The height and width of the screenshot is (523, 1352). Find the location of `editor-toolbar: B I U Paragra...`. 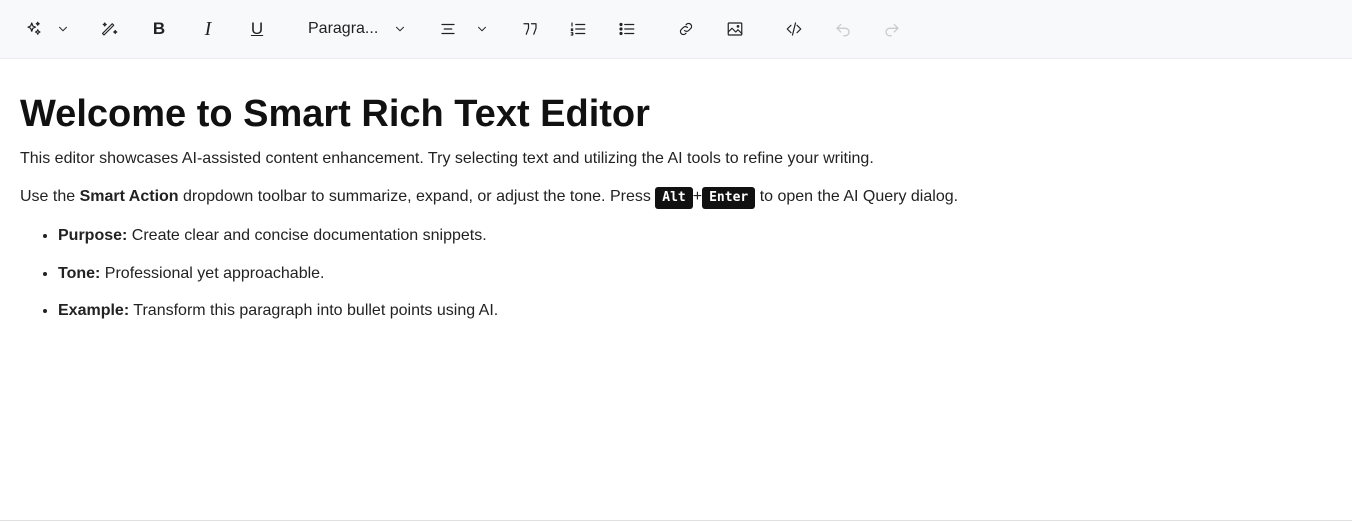

editor-toolbar: B I U Paragra... is located at coordinates (676, 29).